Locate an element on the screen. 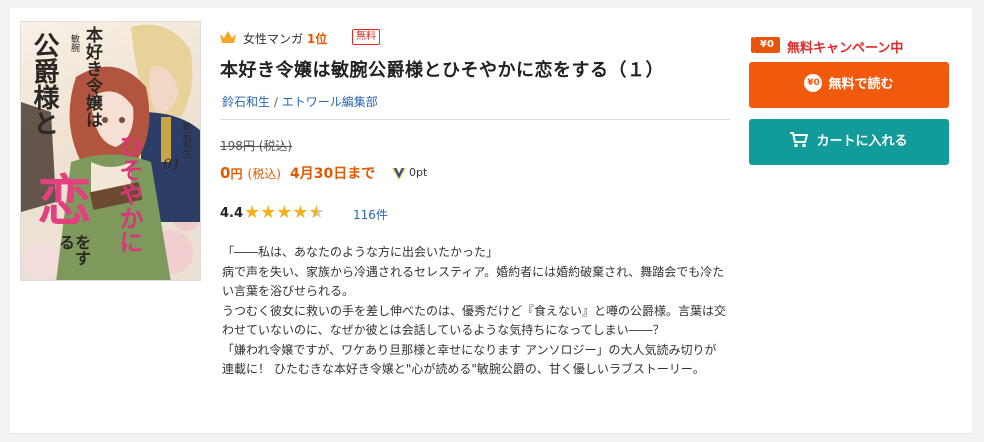  read-free-button: ¥0 無料で読む is located at coordinates (849, 85).